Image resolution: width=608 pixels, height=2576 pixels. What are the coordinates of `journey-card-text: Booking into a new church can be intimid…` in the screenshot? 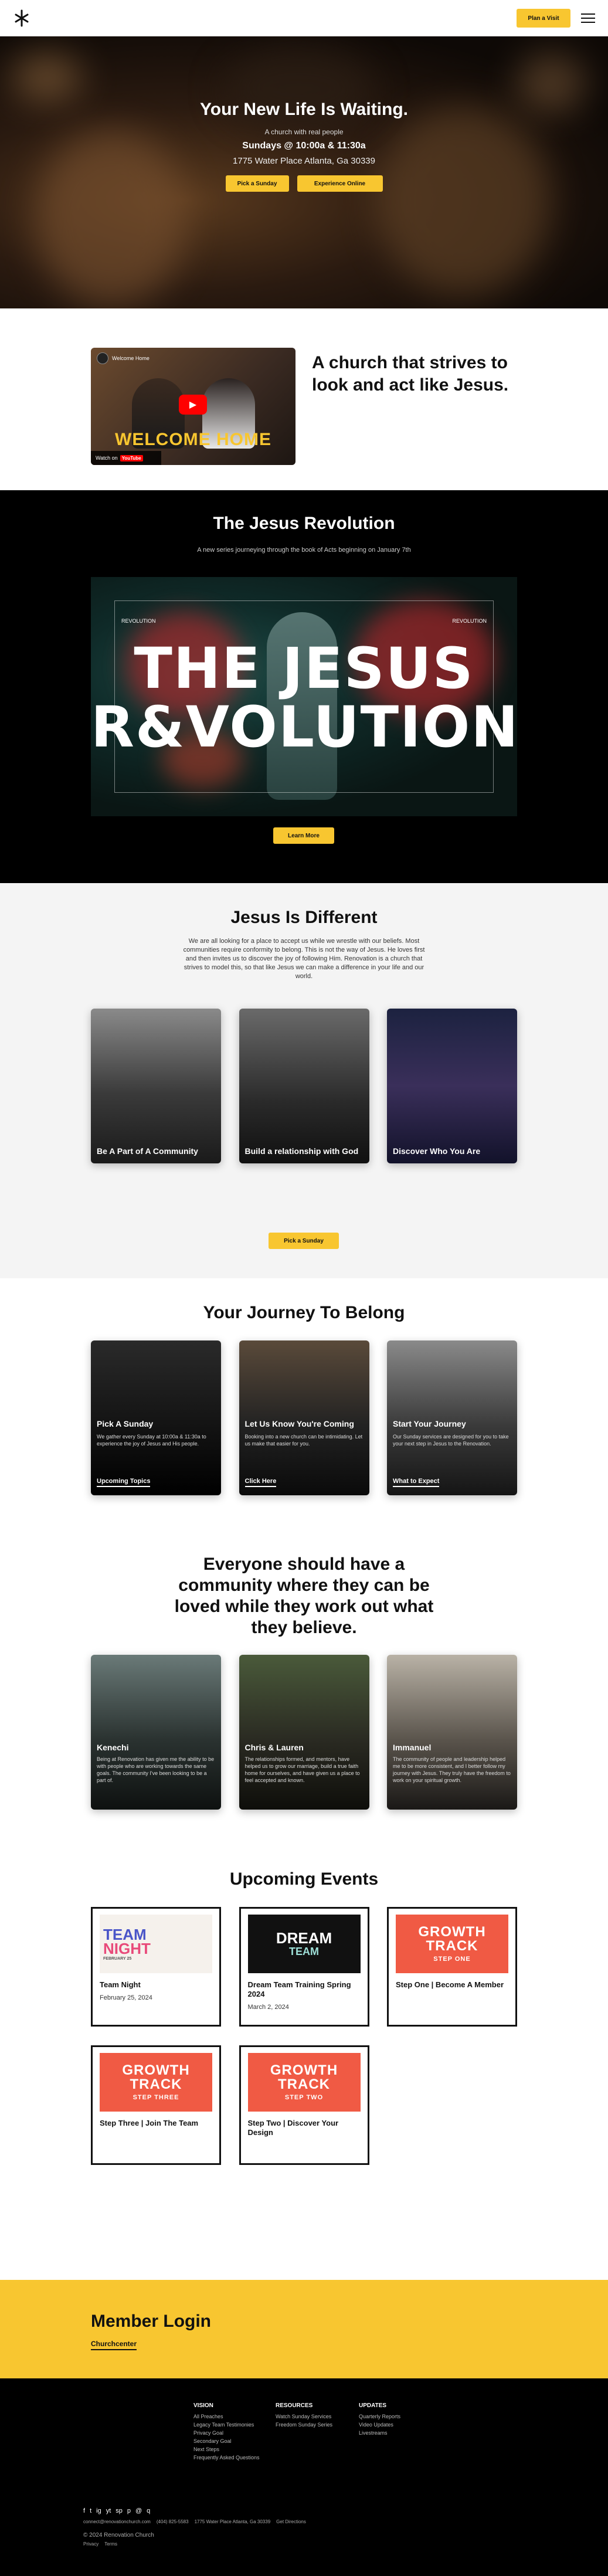 It's located at (304, 1440).